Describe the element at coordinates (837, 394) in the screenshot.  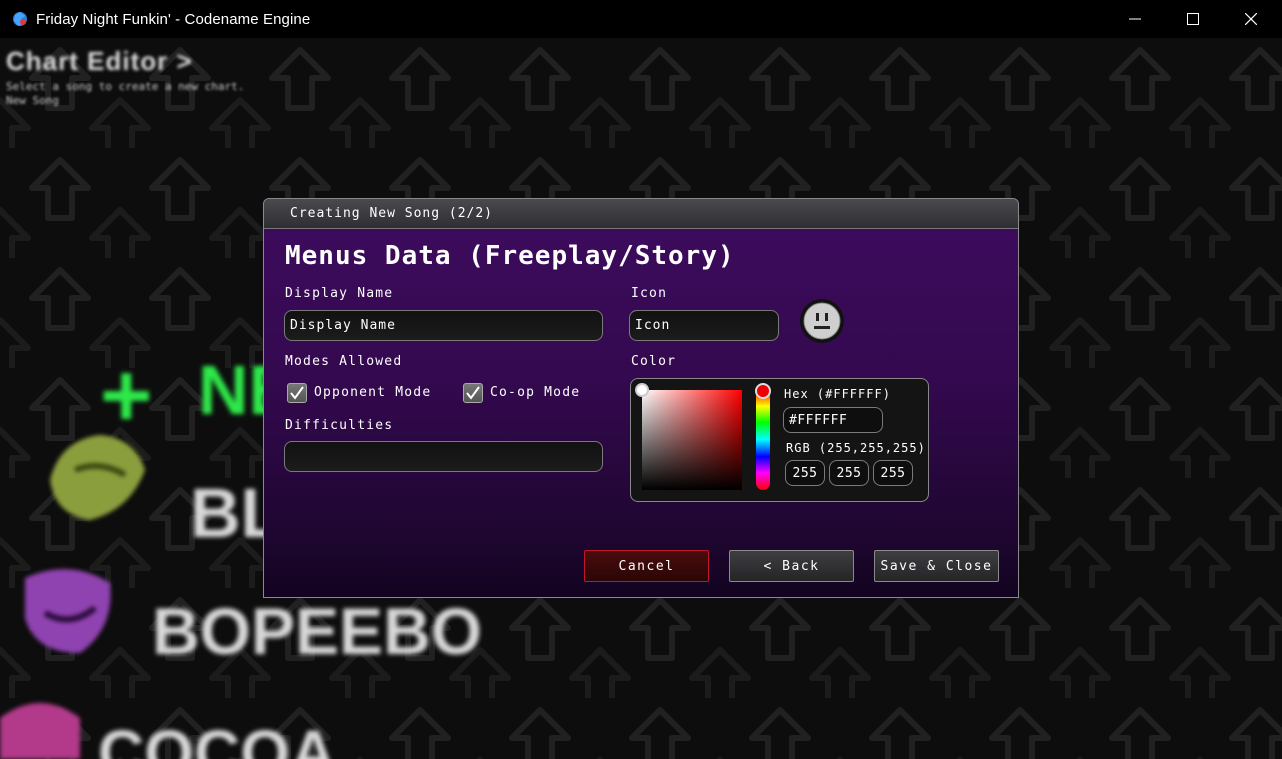
I see `hex-label: Hex (#FFFFFF)` at that location.